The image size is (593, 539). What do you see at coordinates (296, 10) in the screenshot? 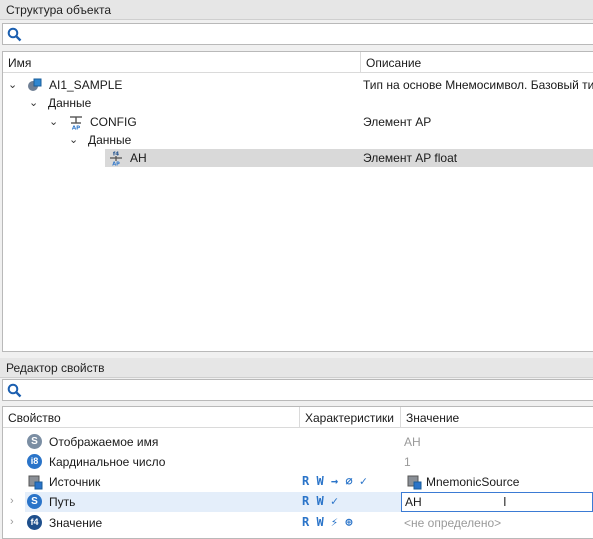
I see `structure-panel-title: Структура объекта` at bounding box center [296, 10].